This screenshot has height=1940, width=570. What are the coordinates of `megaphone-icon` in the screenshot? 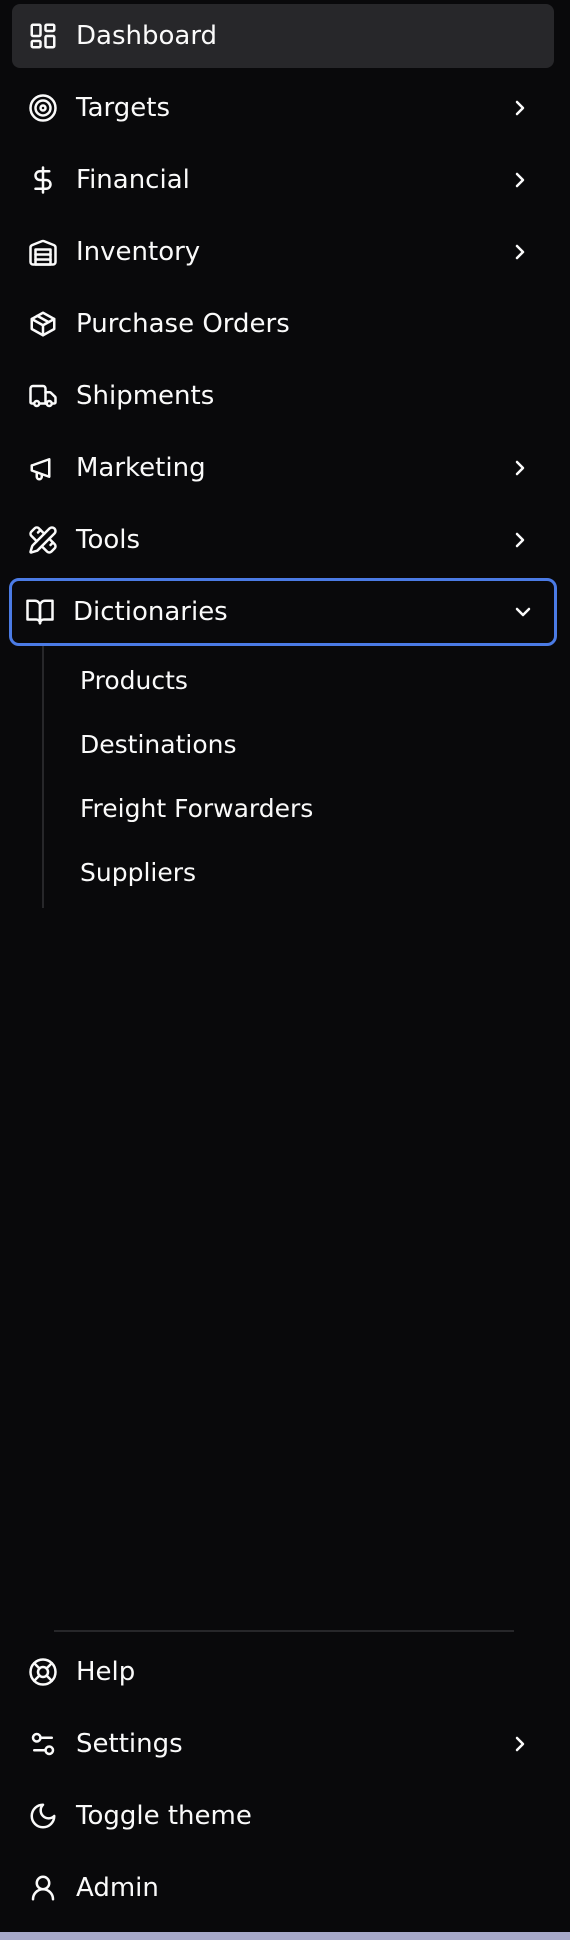 It's located at (43, 468).